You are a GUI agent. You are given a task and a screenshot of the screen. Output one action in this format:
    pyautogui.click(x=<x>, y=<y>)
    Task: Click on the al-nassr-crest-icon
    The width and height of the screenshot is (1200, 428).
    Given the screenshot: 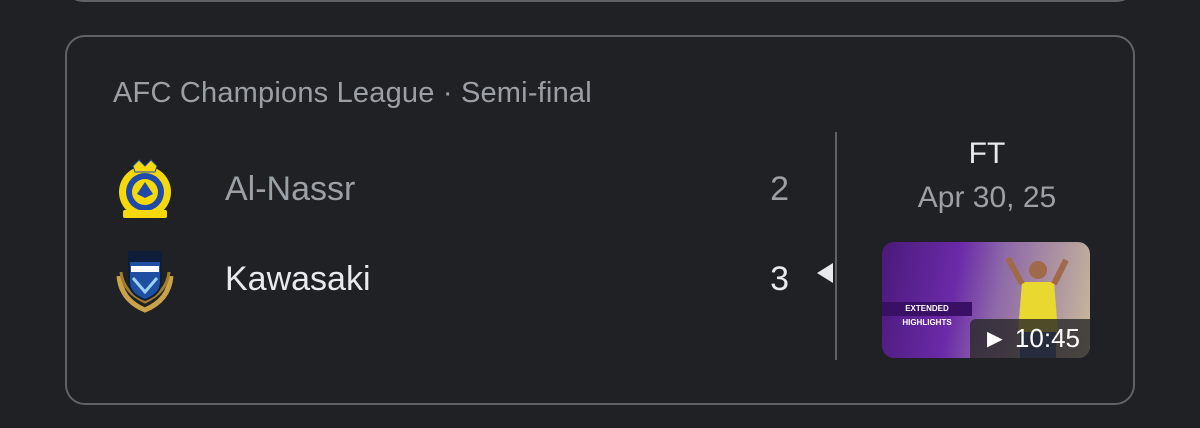 What is the action you would take?
    pyautogui.click(x=145, y=188)
    